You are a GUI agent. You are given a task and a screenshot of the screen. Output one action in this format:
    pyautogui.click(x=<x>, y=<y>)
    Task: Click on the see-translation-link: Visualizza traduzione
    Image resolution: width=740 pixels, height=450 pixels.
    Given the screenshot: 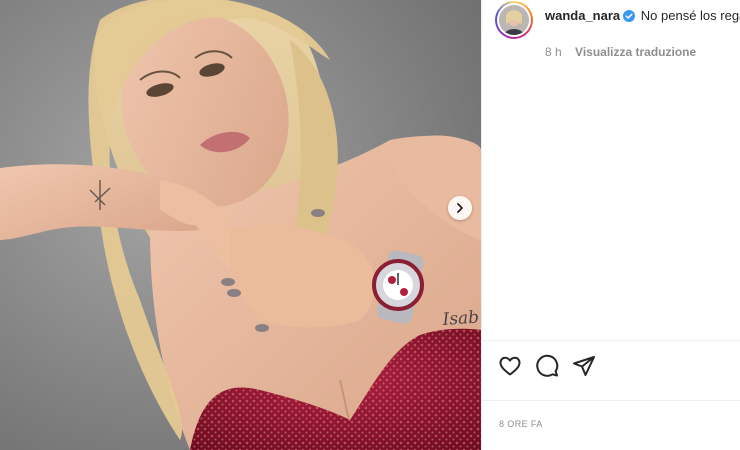 What is the action you would take?
    pyautogui.click(x=635, y=52)
    